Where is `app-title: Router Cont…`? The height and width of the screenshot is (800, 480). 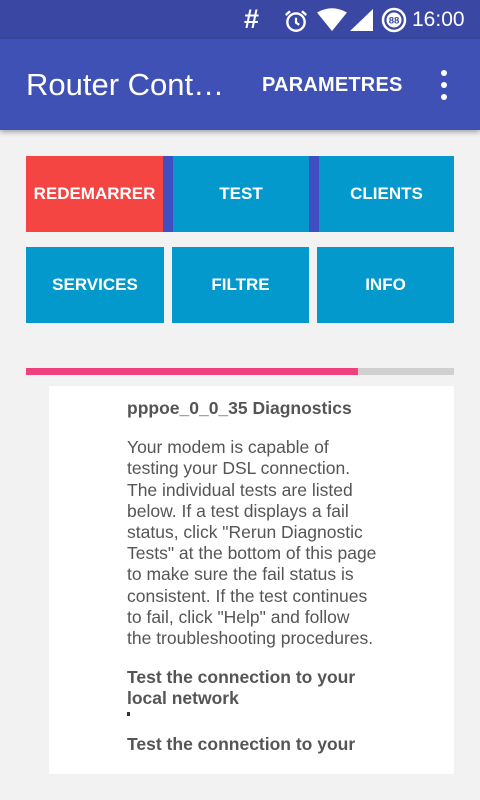 app-title: Router Cont… is located at coordinates (125, 84).